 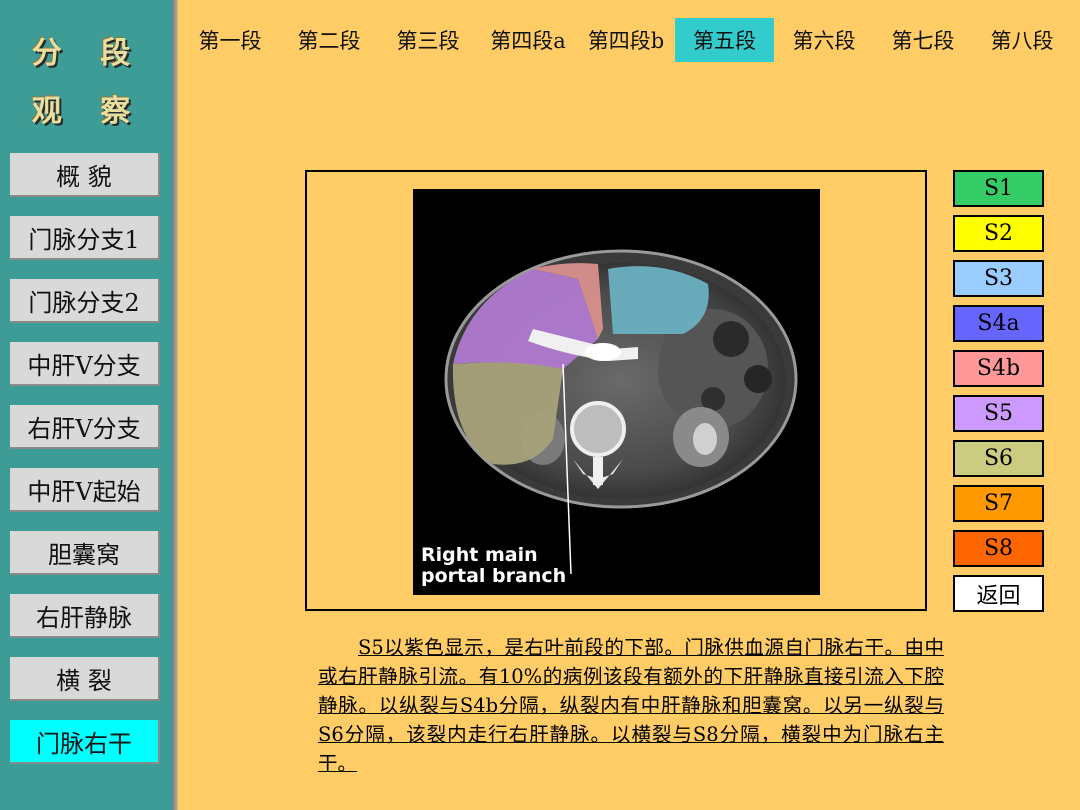 I want to click on segment-button-s7: S7, so click(x=998, y=503).